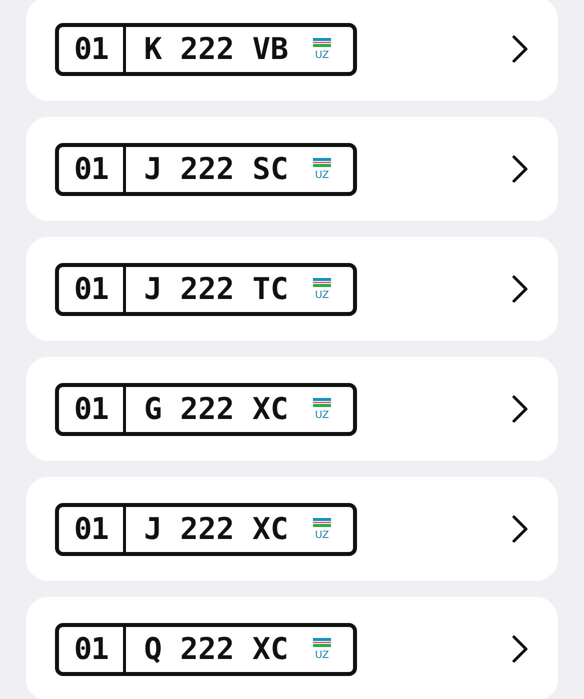 This screenshot has height=699, width=584. What do you see at coordinates (216, 289) in the screenshot?
I see `plate-number: J 222 TC` at bounding box center [216, 289].